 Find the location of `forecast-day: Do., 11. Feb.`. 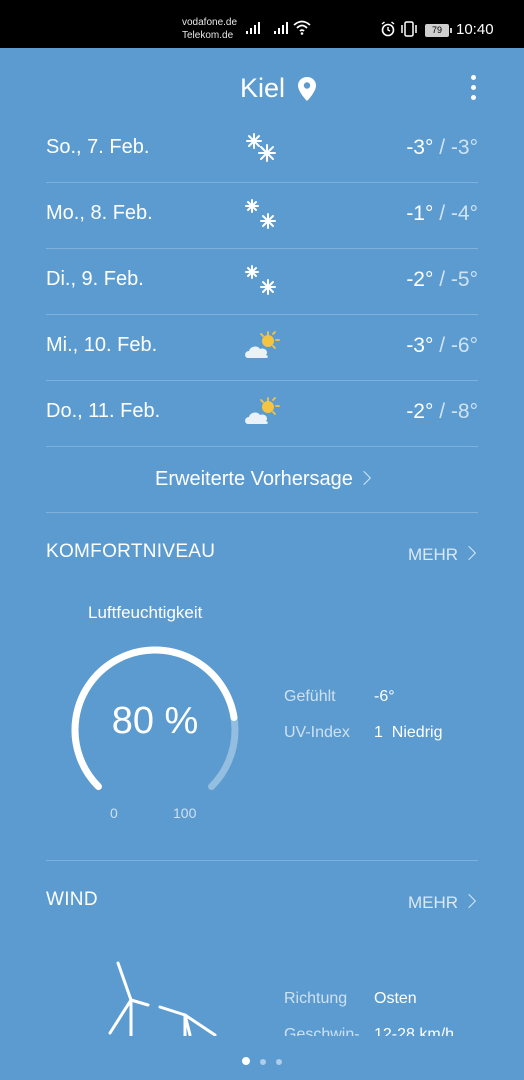

forecast-day: Do., 11. Feb. is located at coordinates (103, 411).